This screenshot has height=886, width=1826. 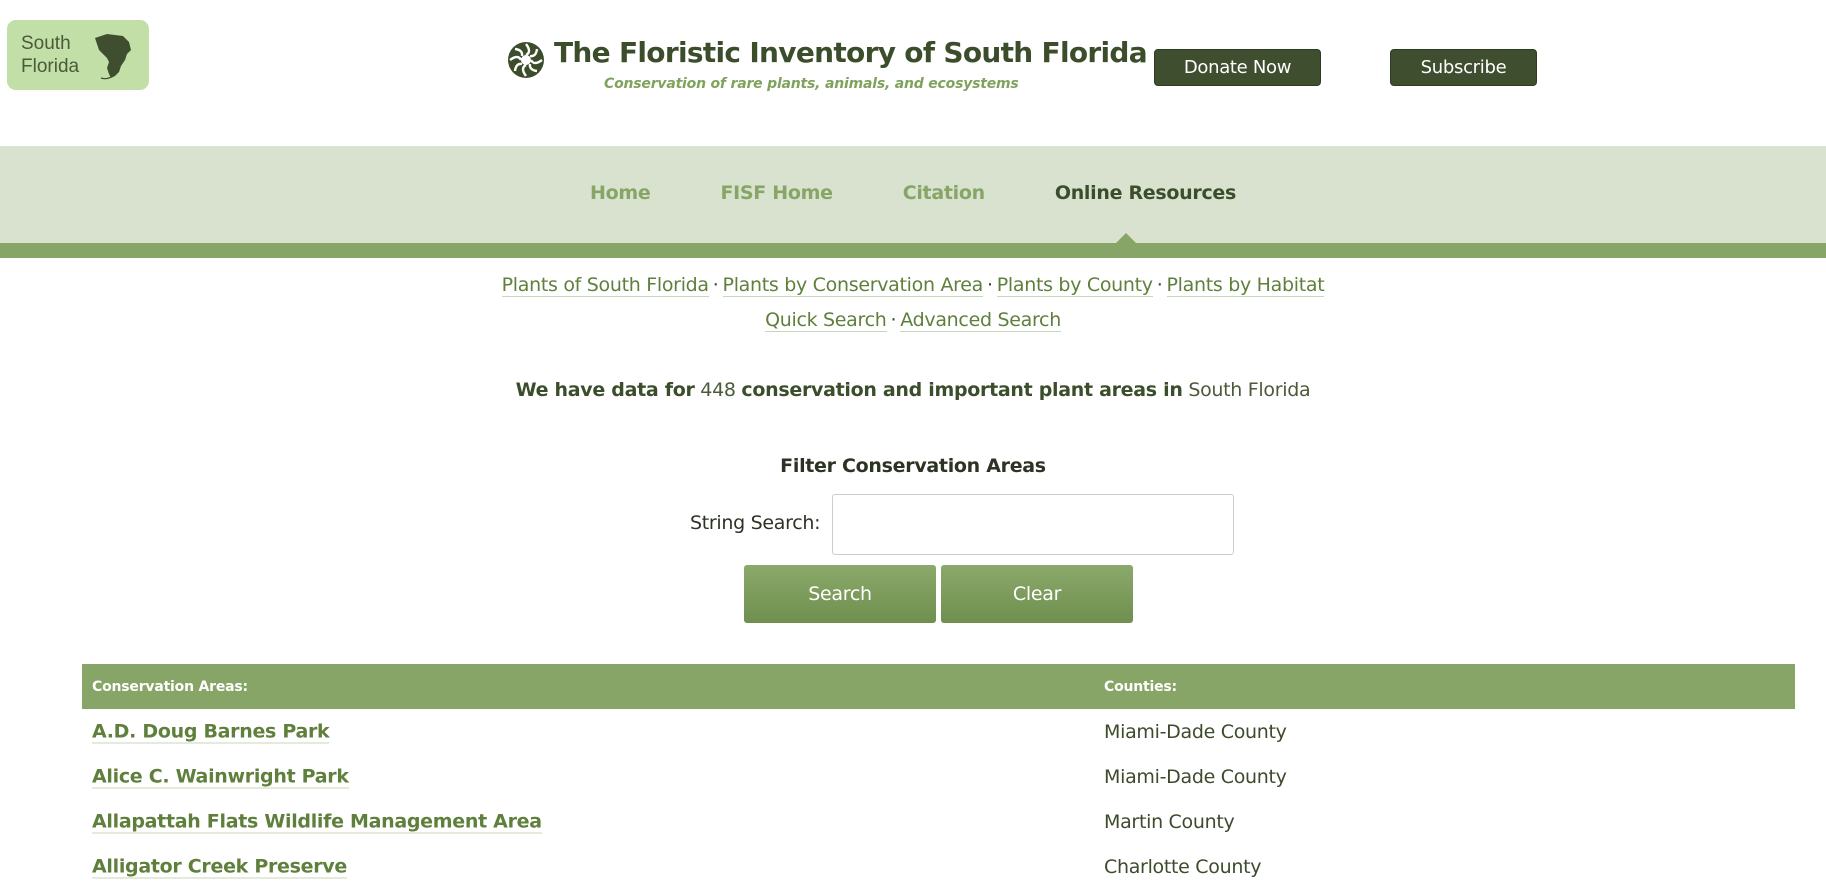 I want to click on flower-seal-icon, so click(x=526, y=60).